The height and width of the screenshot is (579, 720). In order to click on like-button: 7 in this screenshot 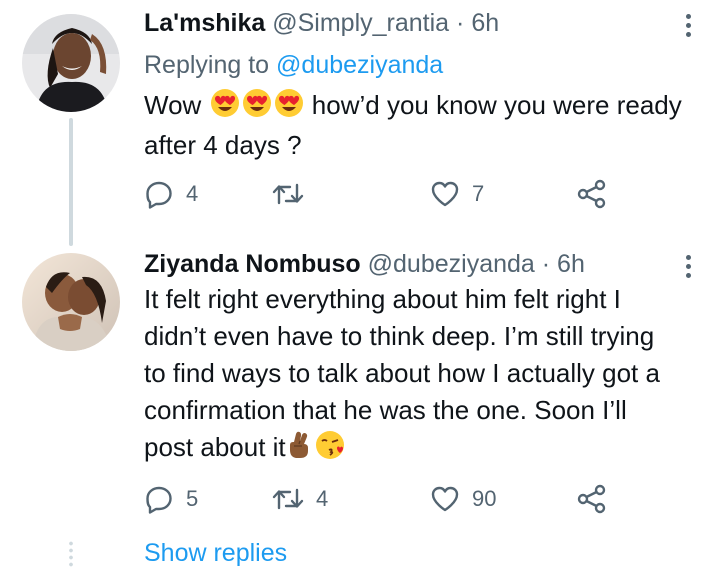, I will do `click(457, 194)`.